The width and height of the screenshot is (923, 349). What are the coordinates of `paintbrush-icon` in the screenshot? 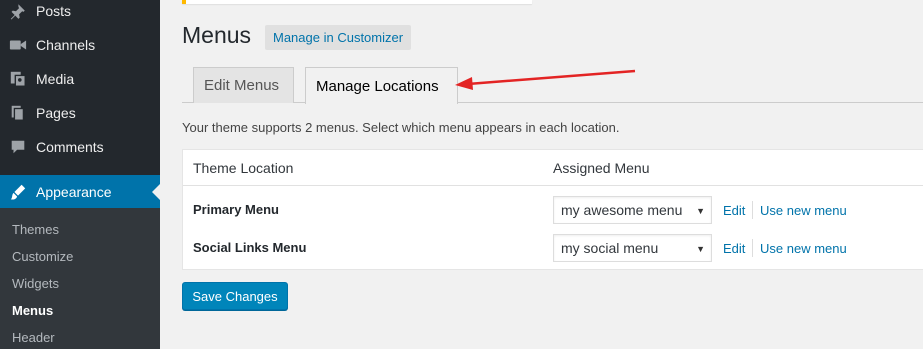 It's located at (18, 192).